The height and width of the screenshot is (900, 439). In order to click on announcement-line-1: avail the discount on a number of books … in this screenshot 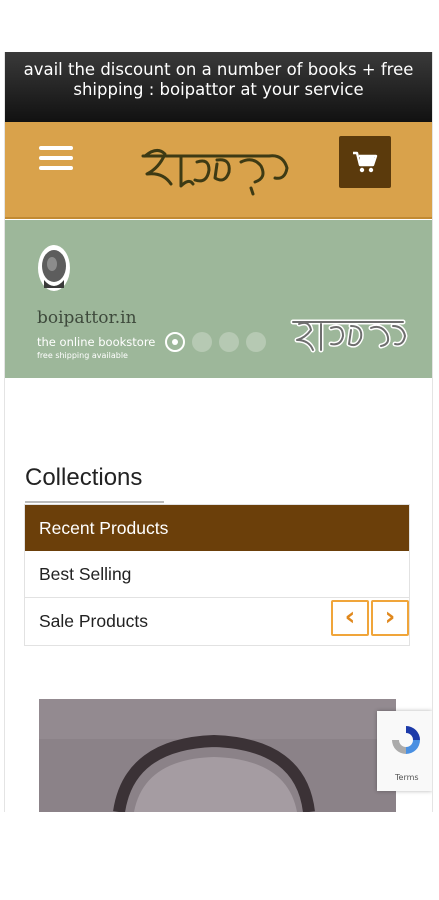, I will do `click(218, 69)`.